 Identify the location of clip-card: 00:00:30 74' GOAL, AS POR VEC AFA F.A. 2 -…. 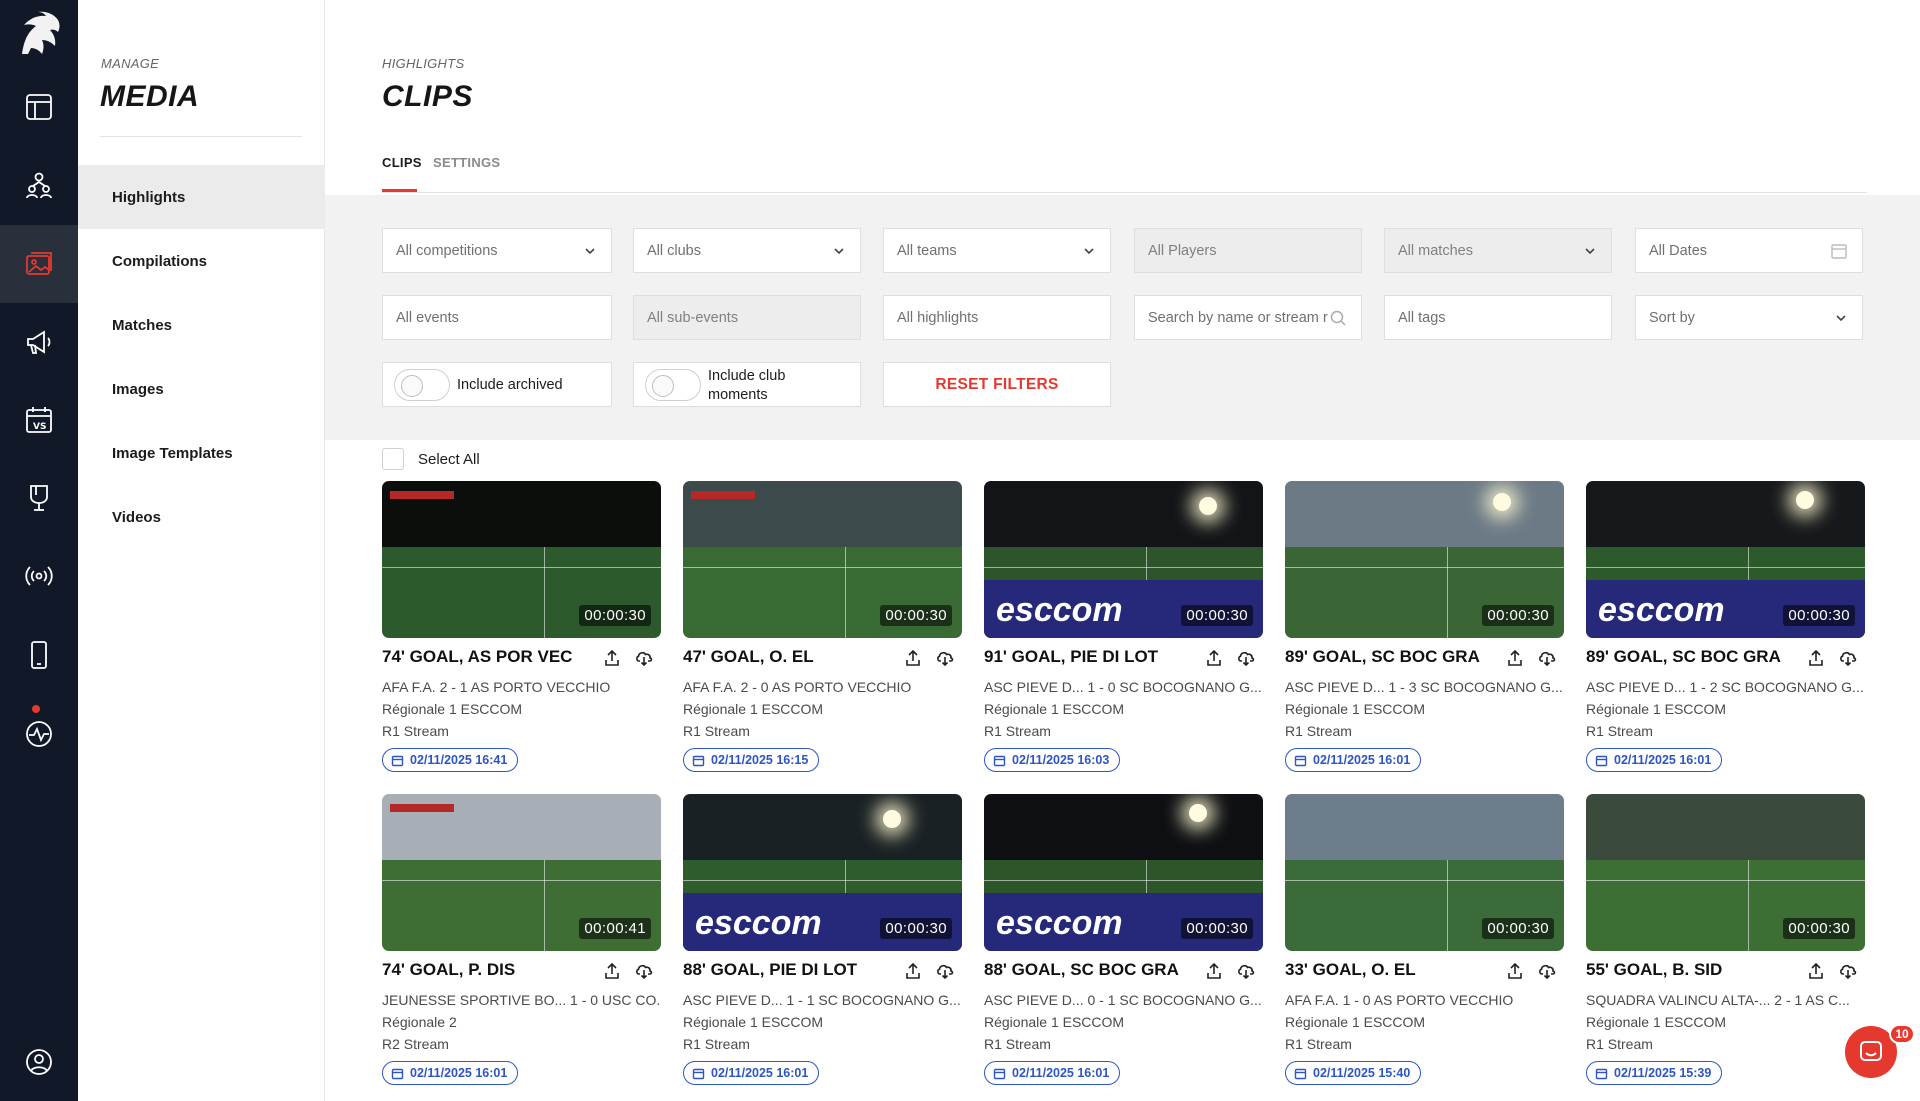
(521, 631).